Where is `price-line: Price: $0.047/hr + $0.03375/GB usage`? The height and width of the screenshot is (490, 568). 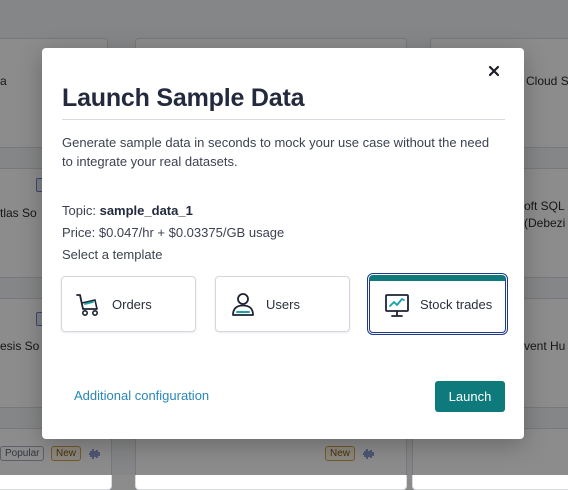
price-line: Price: $0.047/hr + $0.03375/GB usage is located at coordinates (173, 232).